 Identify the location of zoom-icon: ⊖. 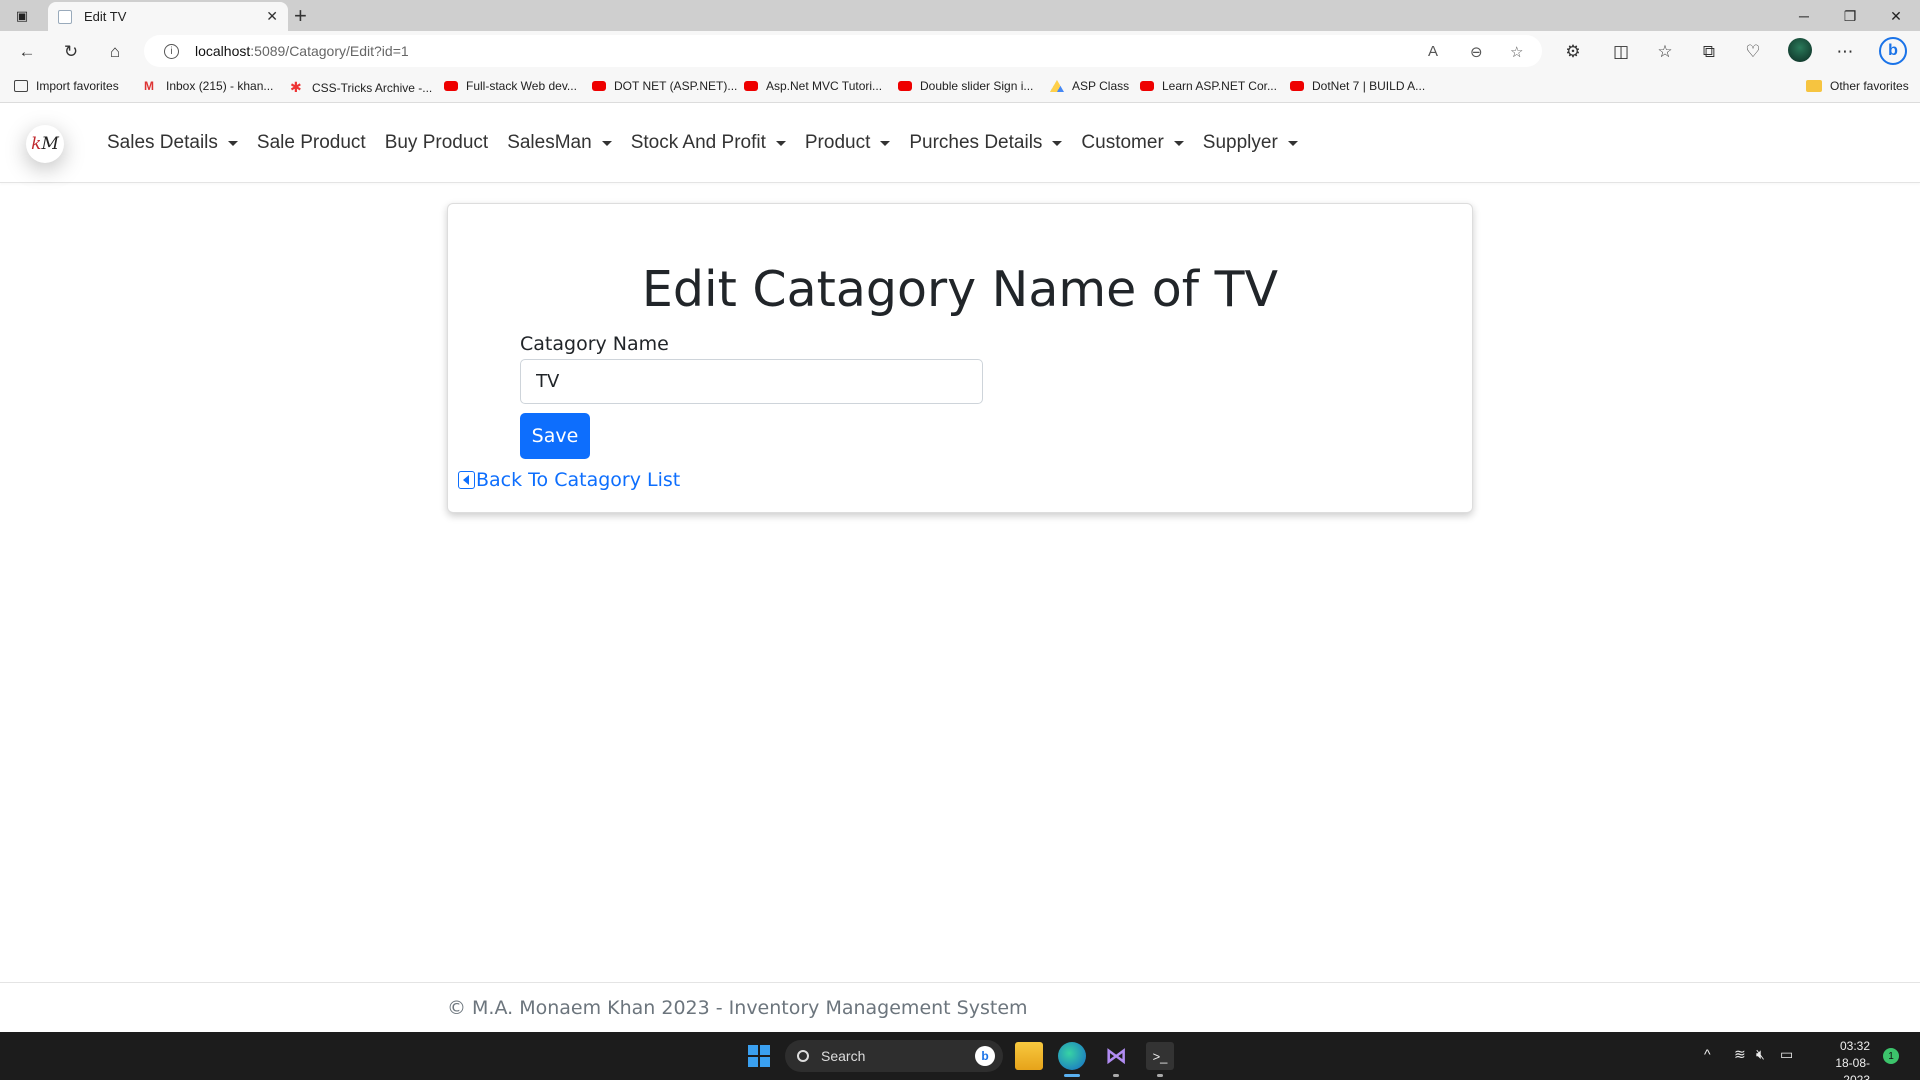
(1476, 52).